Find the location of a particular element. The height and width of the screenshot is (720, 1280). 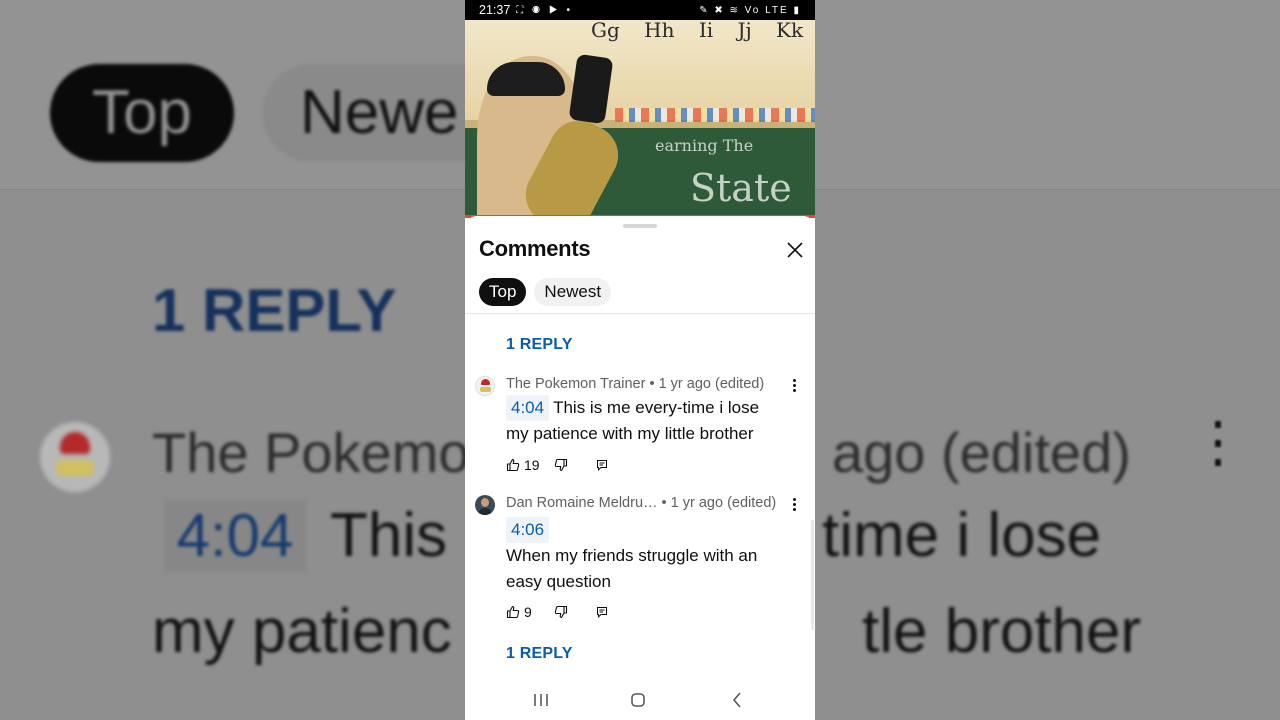

back-icon is located at coordinates (736, 700).